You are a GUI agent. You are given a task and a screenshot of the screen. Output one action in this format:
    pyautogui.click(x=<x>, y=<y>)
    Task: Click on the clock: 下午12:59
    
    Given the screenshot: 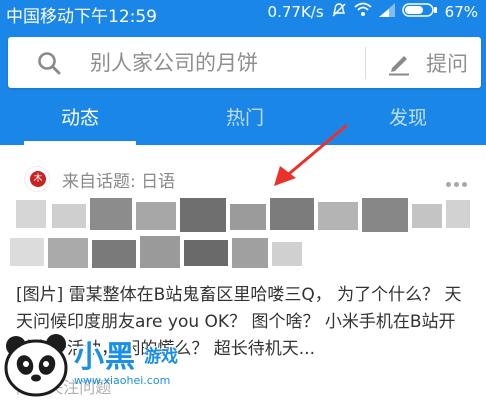 What is the action you would take?
    pyautogui.click(x=115, y=17)
    